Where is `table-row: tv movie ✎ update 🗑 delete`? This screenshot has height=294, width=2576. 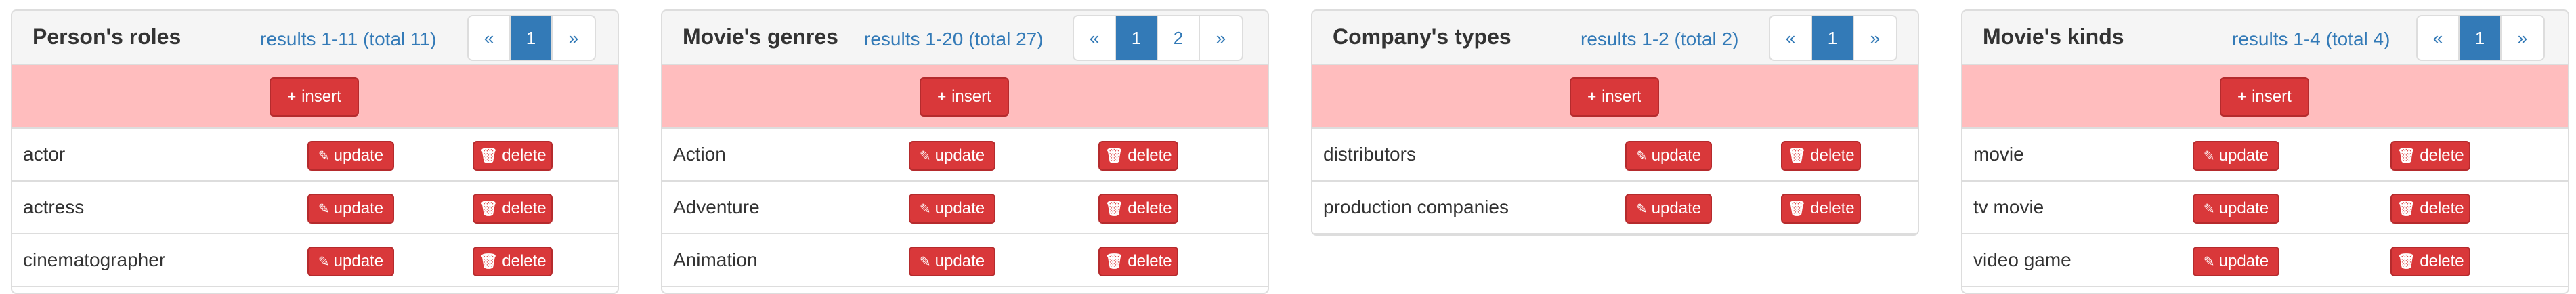 table-row: tv movie ✎ update 🗑 delete is located at coordinates (2265, 208).